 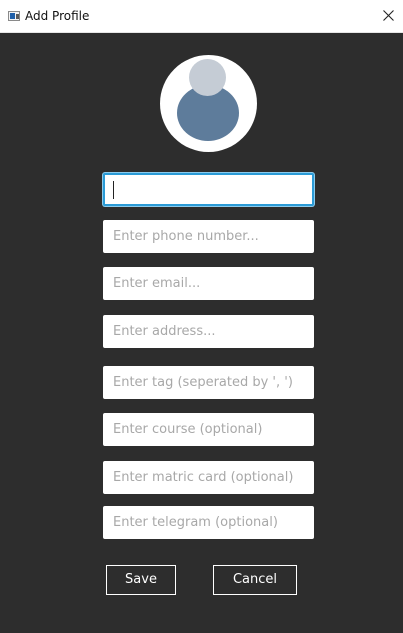 What do you see at coordinates (141, 580) in the screenshot?
I see `save-button: Save` at bounding box center [141, 580].